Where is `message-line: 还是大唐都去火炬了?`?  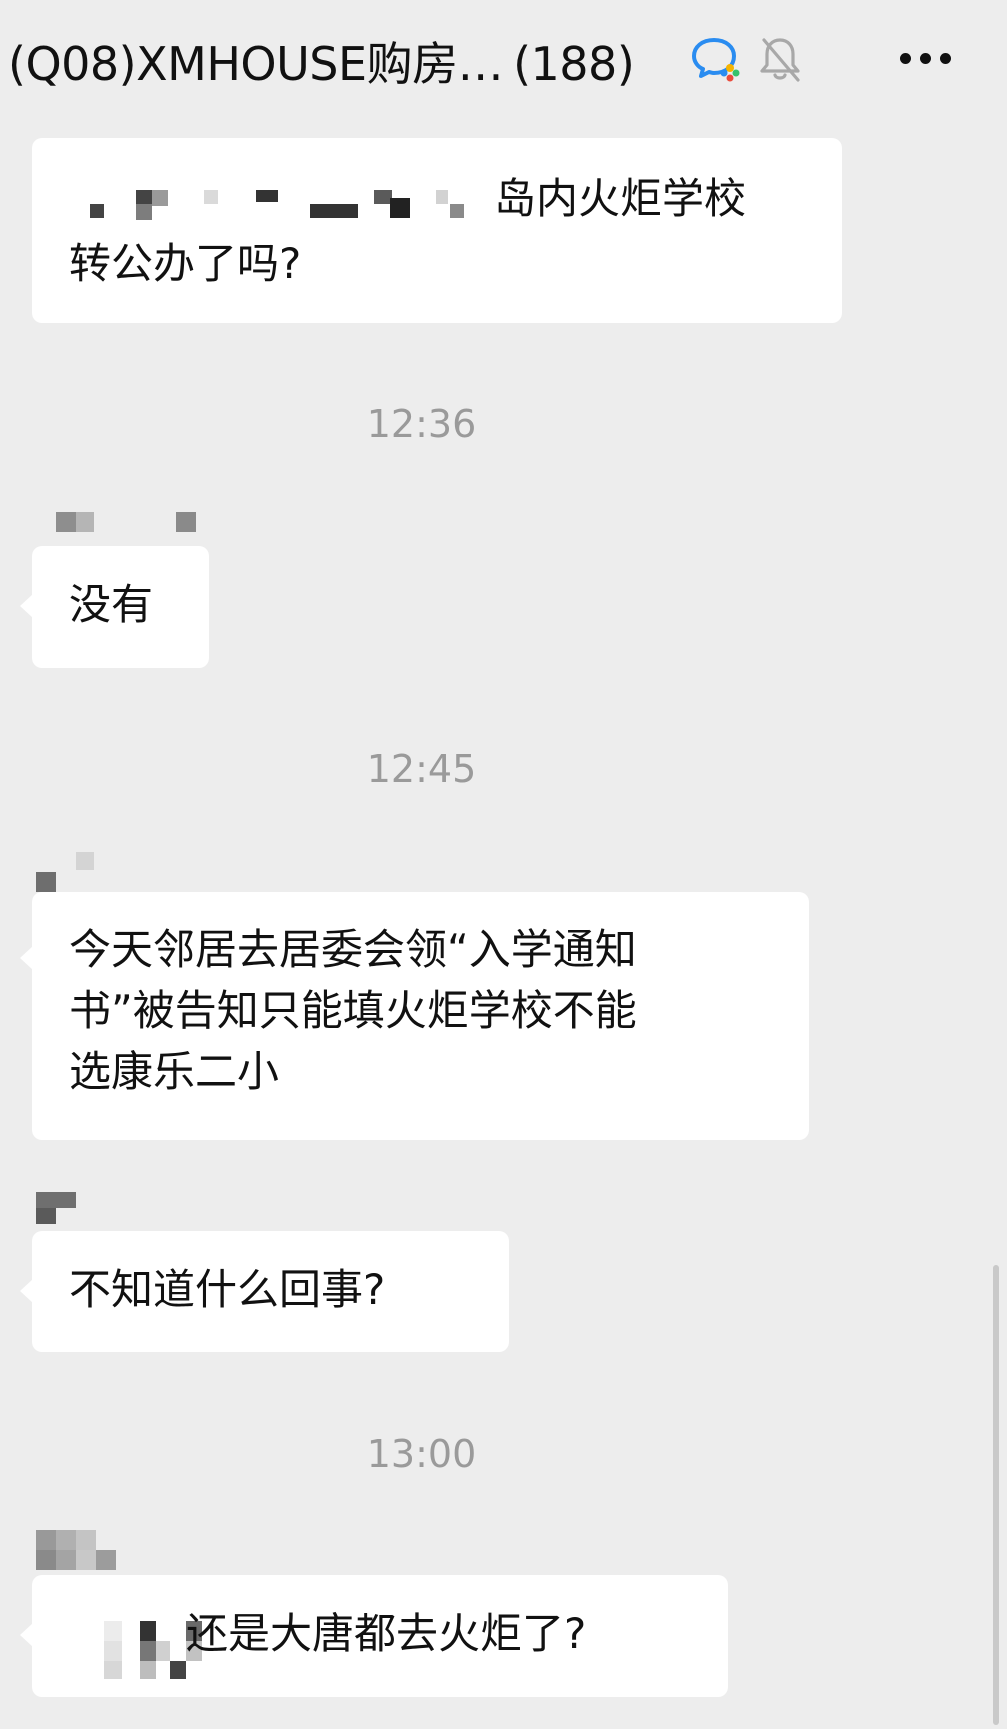 message-line: 还是大唐都去火炬了? is located at coordinates (386, 1633).